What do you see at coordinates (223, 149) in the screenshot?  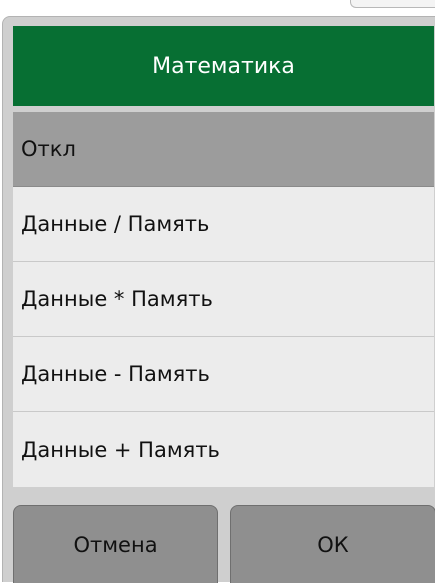 I see `option-off: Откл` at bounding box center [223, 149].